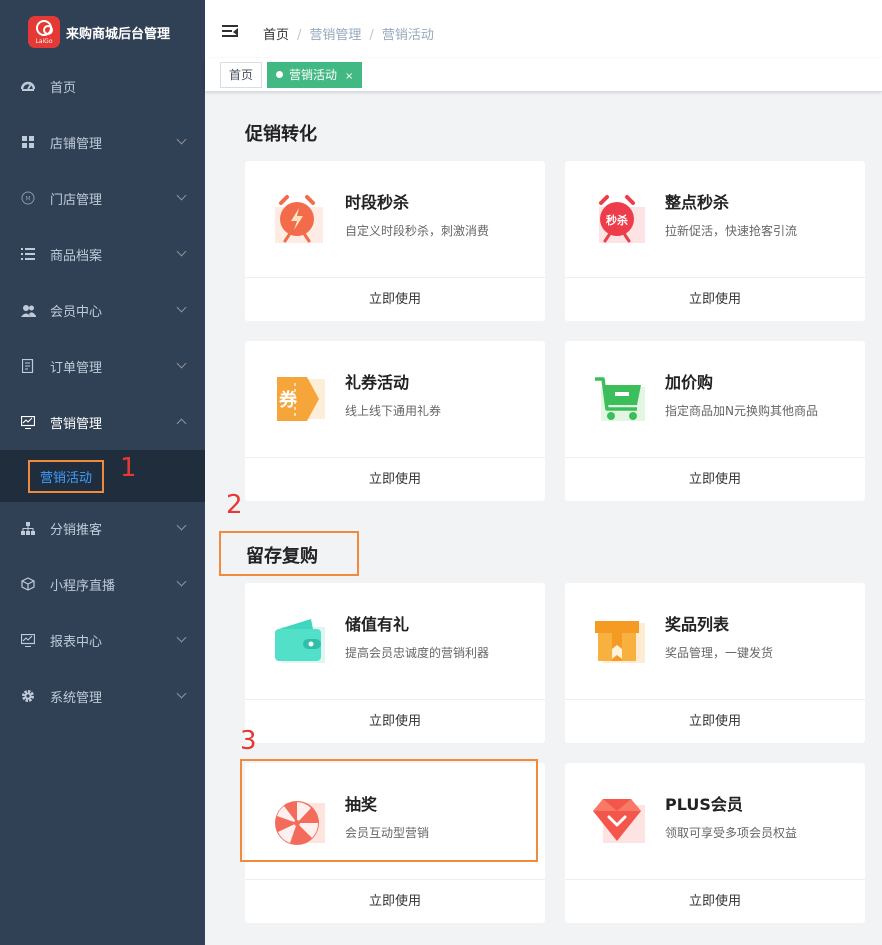  What do you see at coordinates (44, 32) in the screenshot?
I see `logo-icon: LaiGo` at bounding box center [44, 32].